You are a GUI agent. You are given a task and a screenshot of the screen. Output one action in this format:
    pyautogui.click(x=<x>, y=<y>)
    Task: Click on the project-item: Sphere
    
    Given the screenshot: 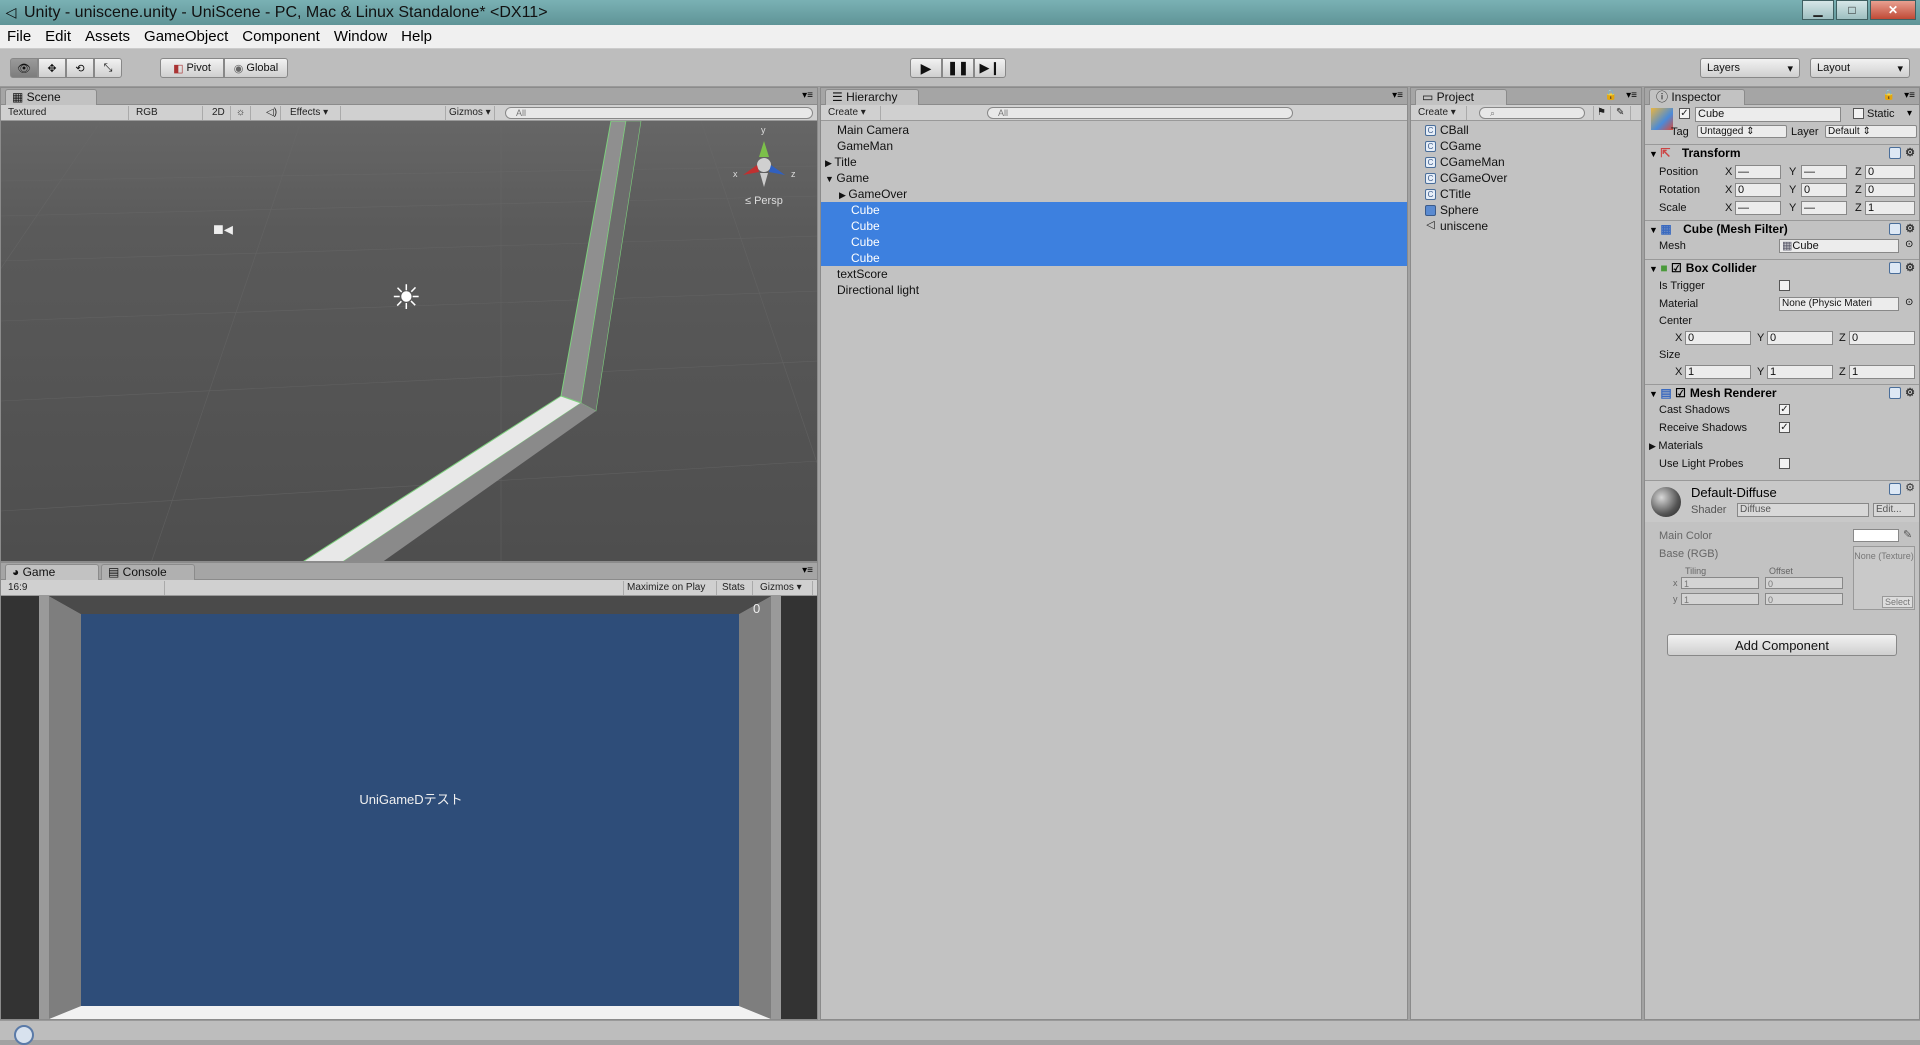 What is the action you would take?
    pyautogui.click(x=1452, y=210)
    